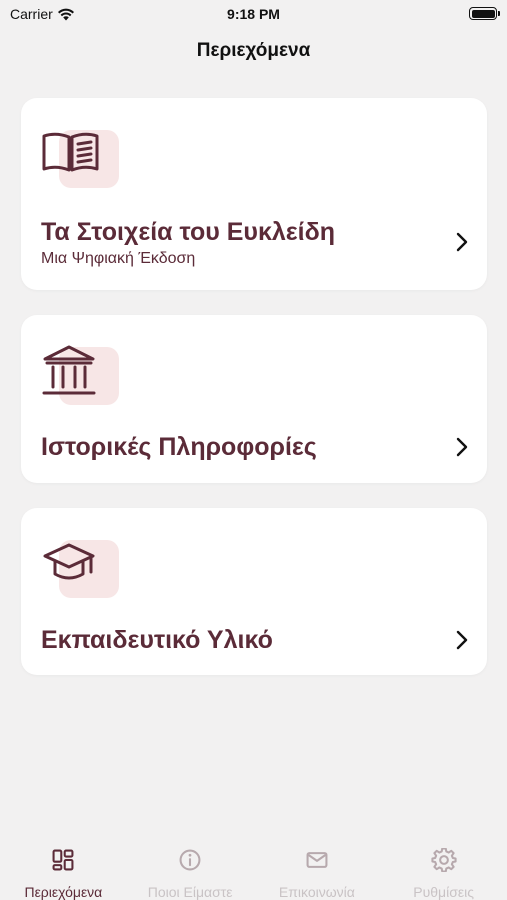  What do you see at coordinates (63, 860) in the screenshot?
I see `dashboard-icon` at bounding box center [63, 860].